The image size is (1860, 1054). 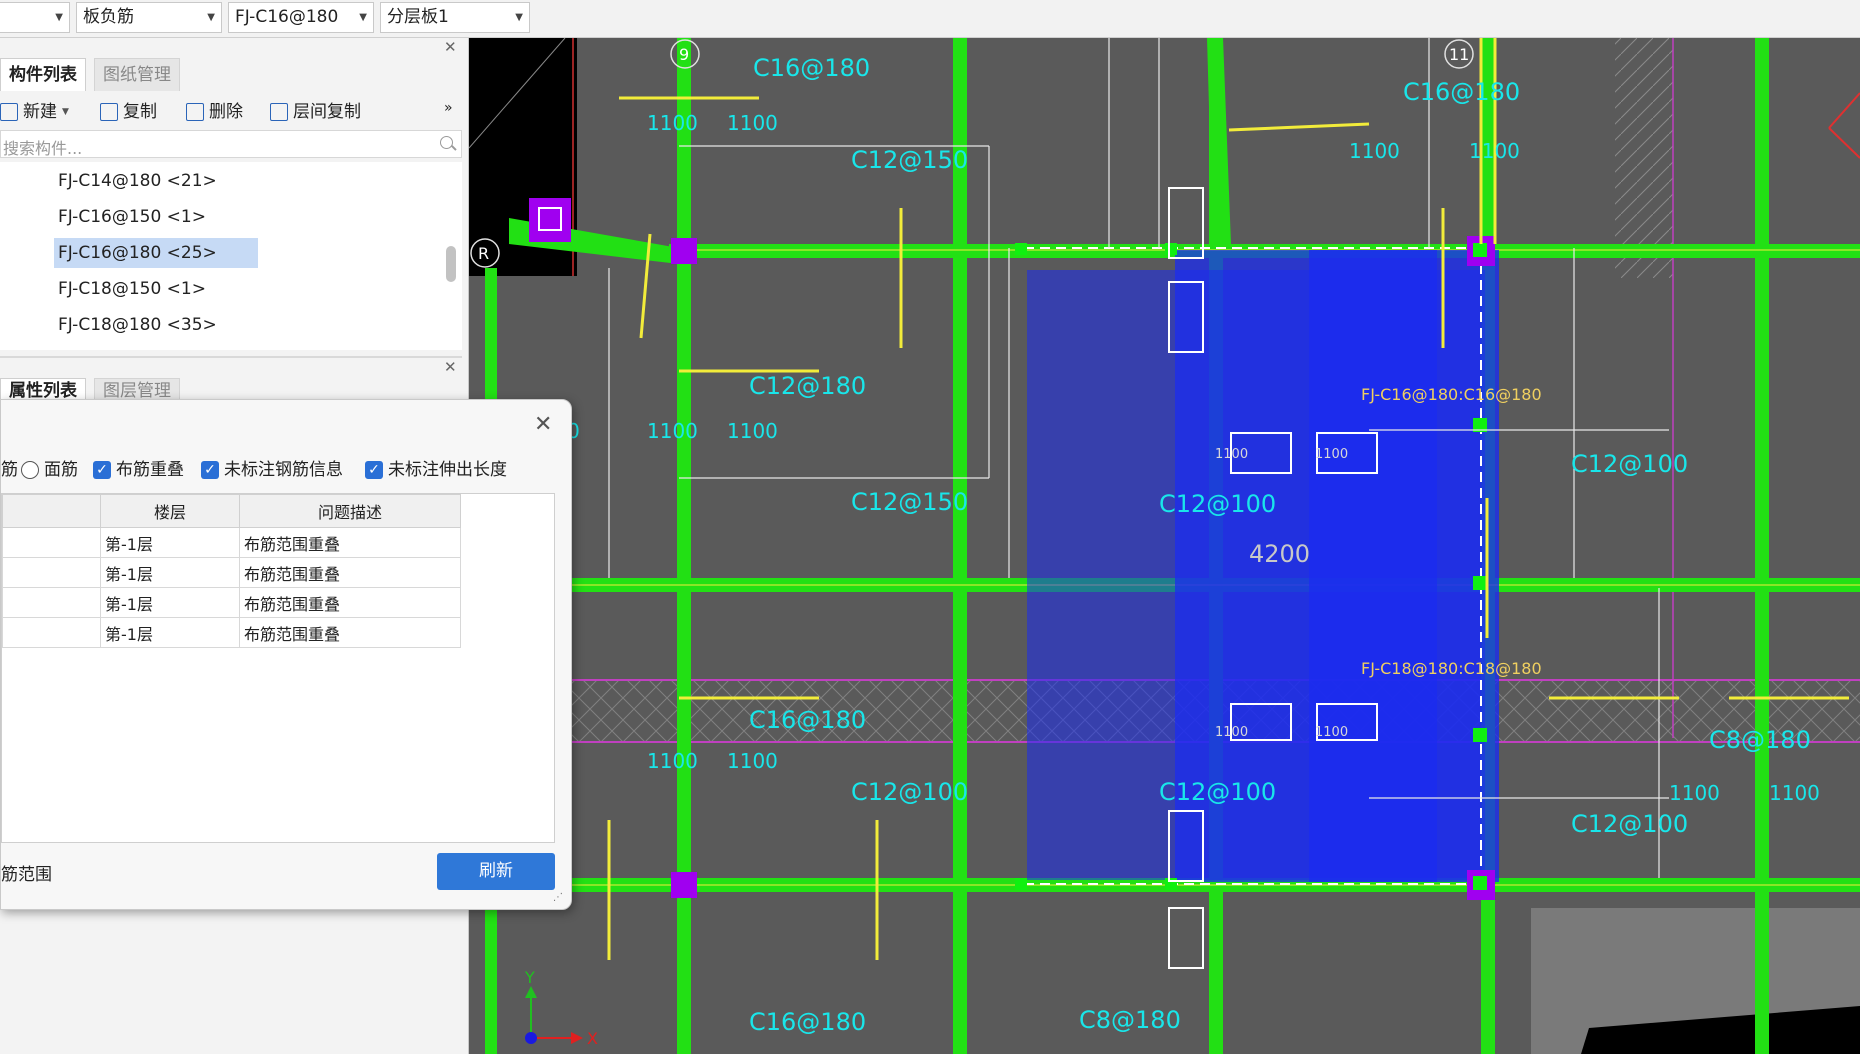 I want to click on floor-copy-icon, so click(x=279, y=112).